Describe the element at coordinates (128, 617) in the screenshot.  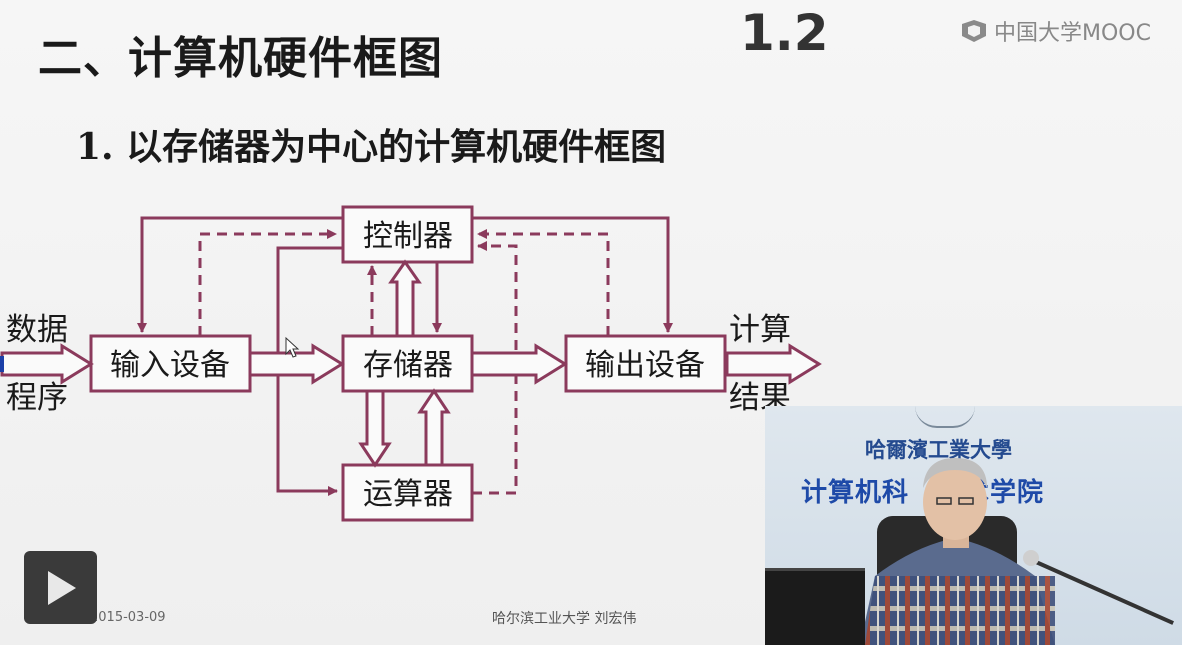
I see `footer-date: 2015-03-09` at that location.